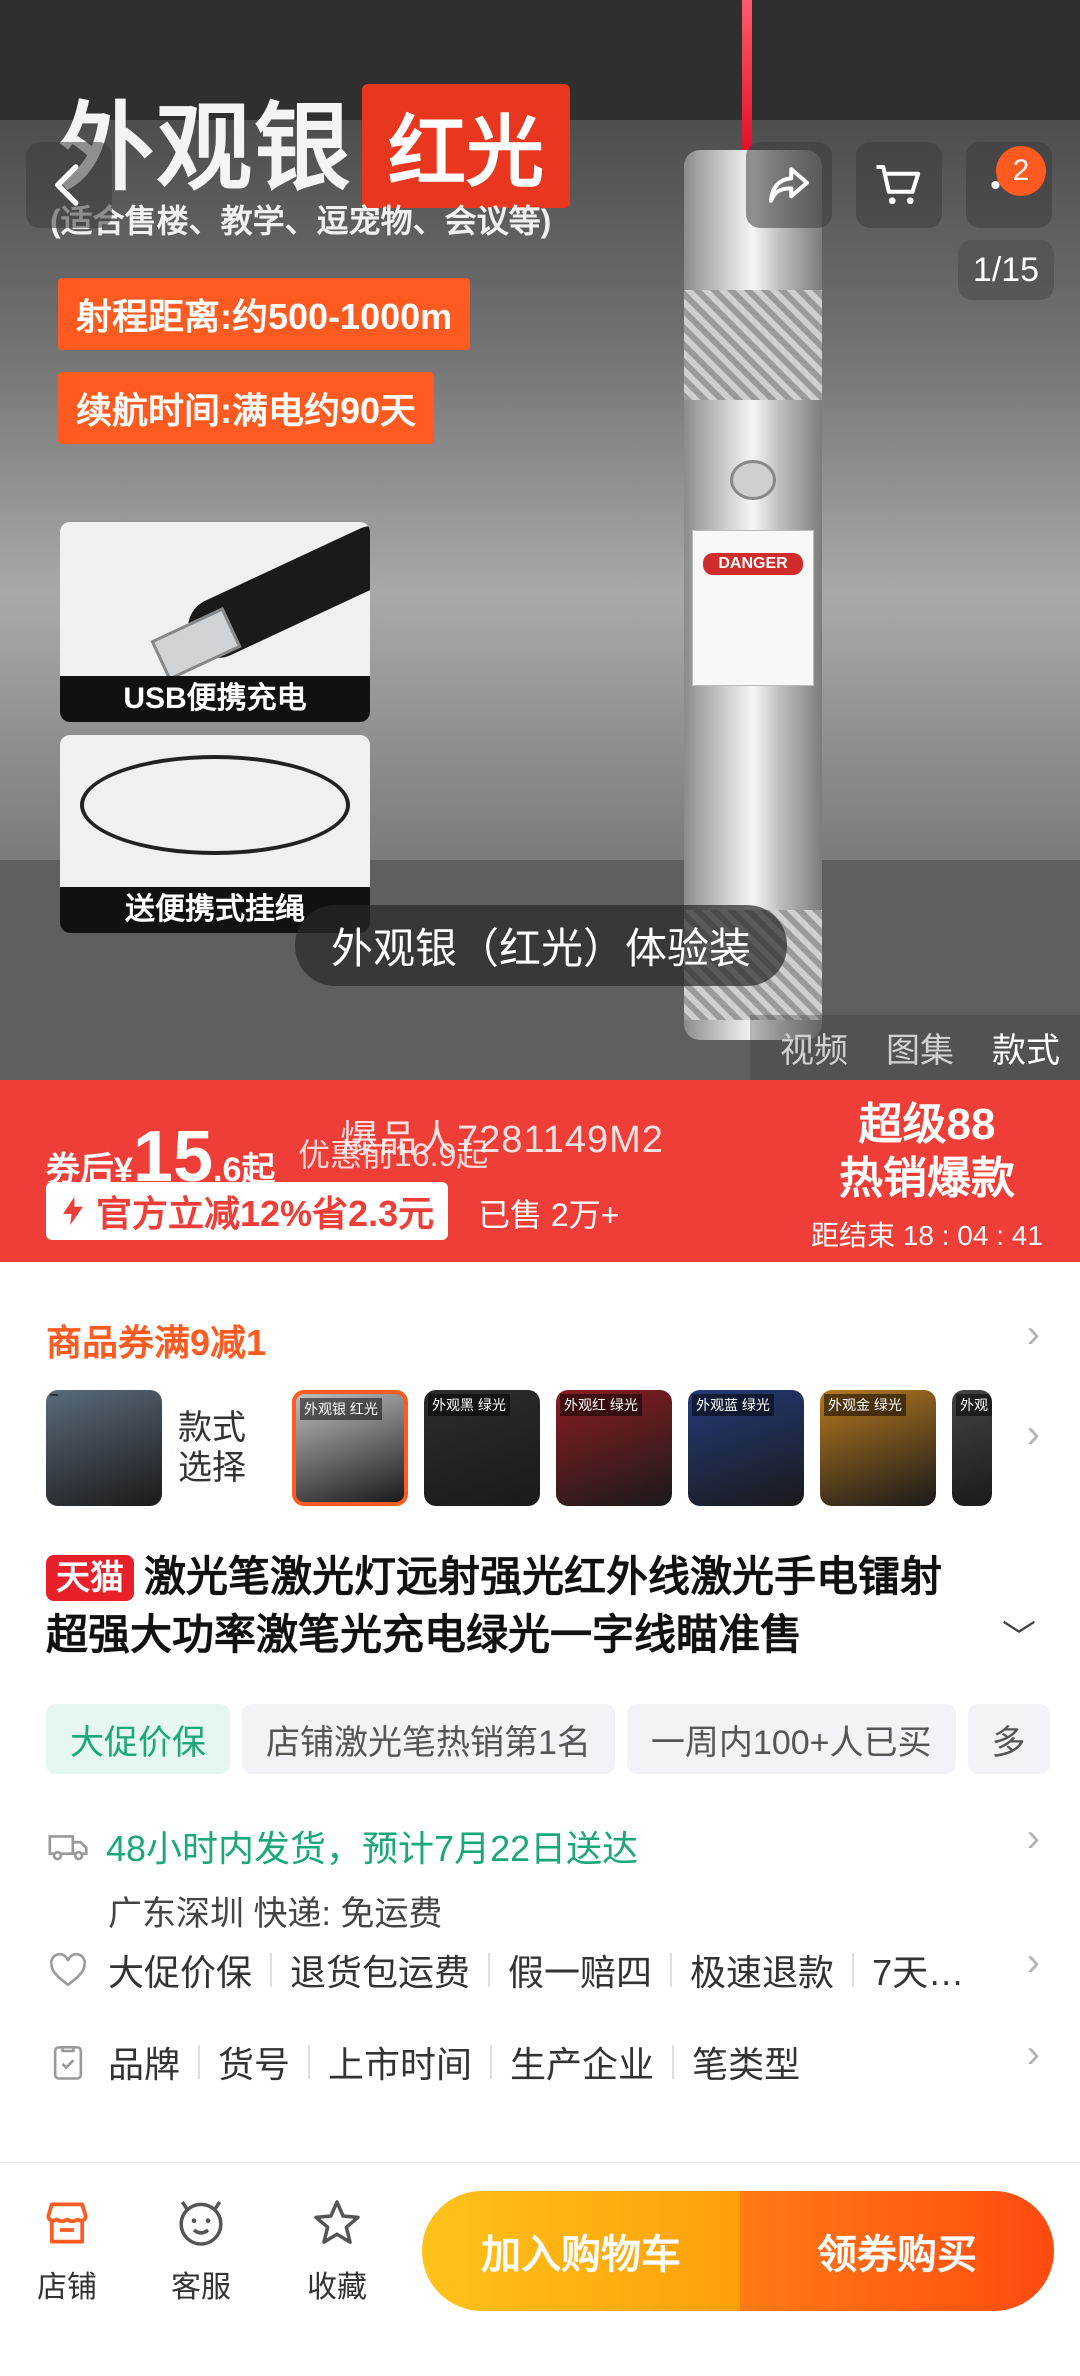  I want to click on variant-thumb-selected: 外观银 红光, so click(350, 1448).